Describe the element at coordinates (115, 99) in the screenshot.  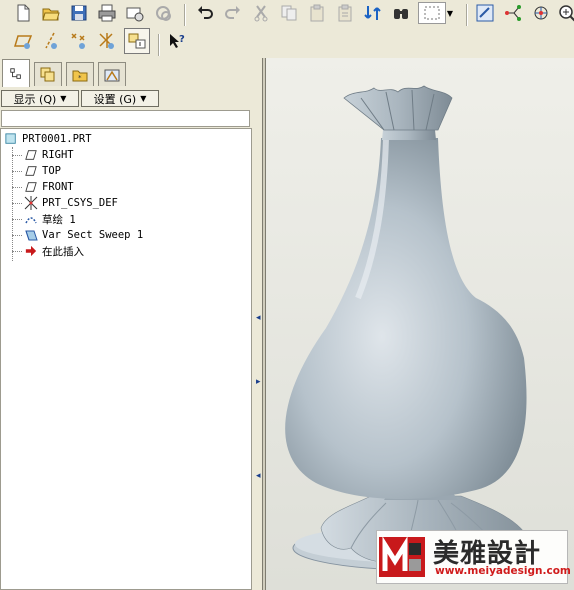
I see `settings-menu-label: 设置 (G)` at that location.